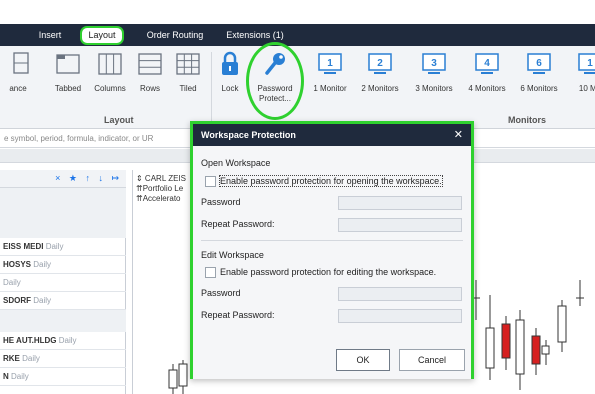  I want to click on dialog-title: Workspace Protection, so click(332, 135).